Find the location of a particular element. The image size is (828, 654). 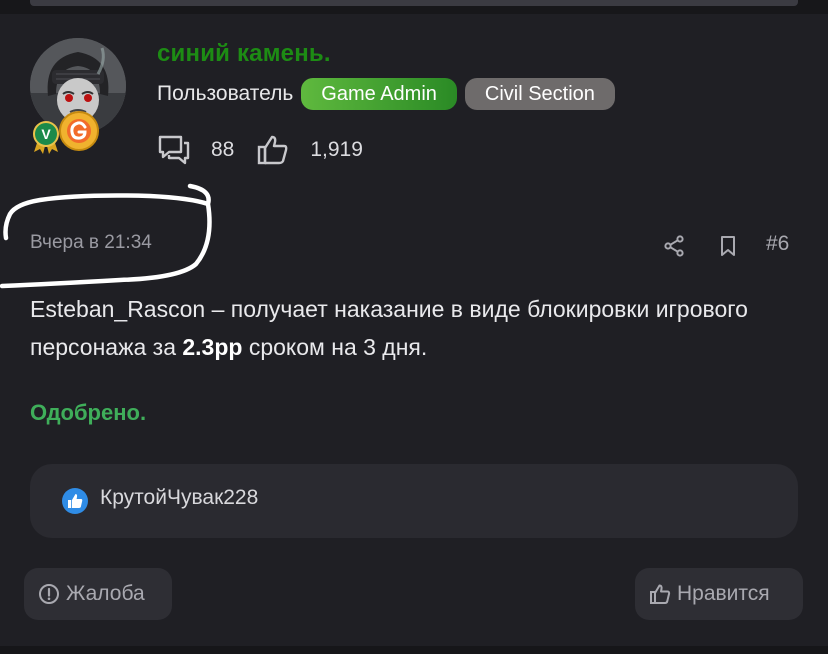

scroll-divider is located at coordinates (414, 3).